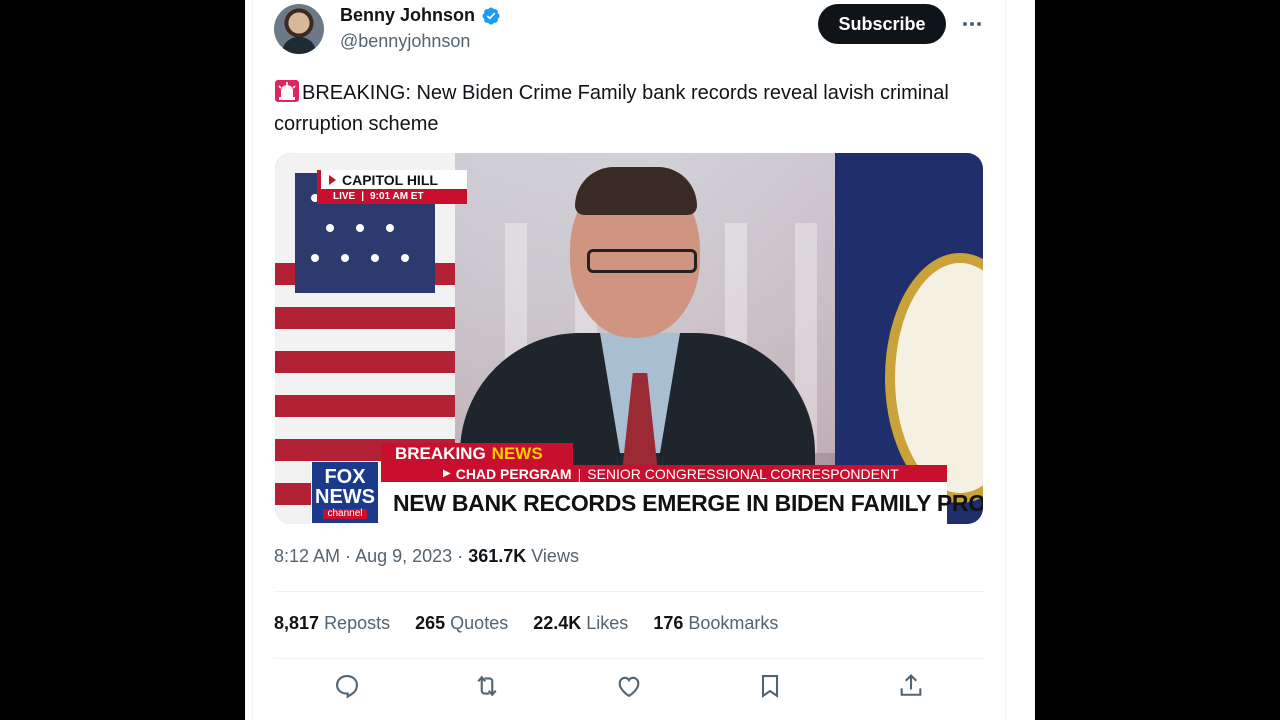  I want to click on stat-quotes: 265 Quotes, so click(461, 623).